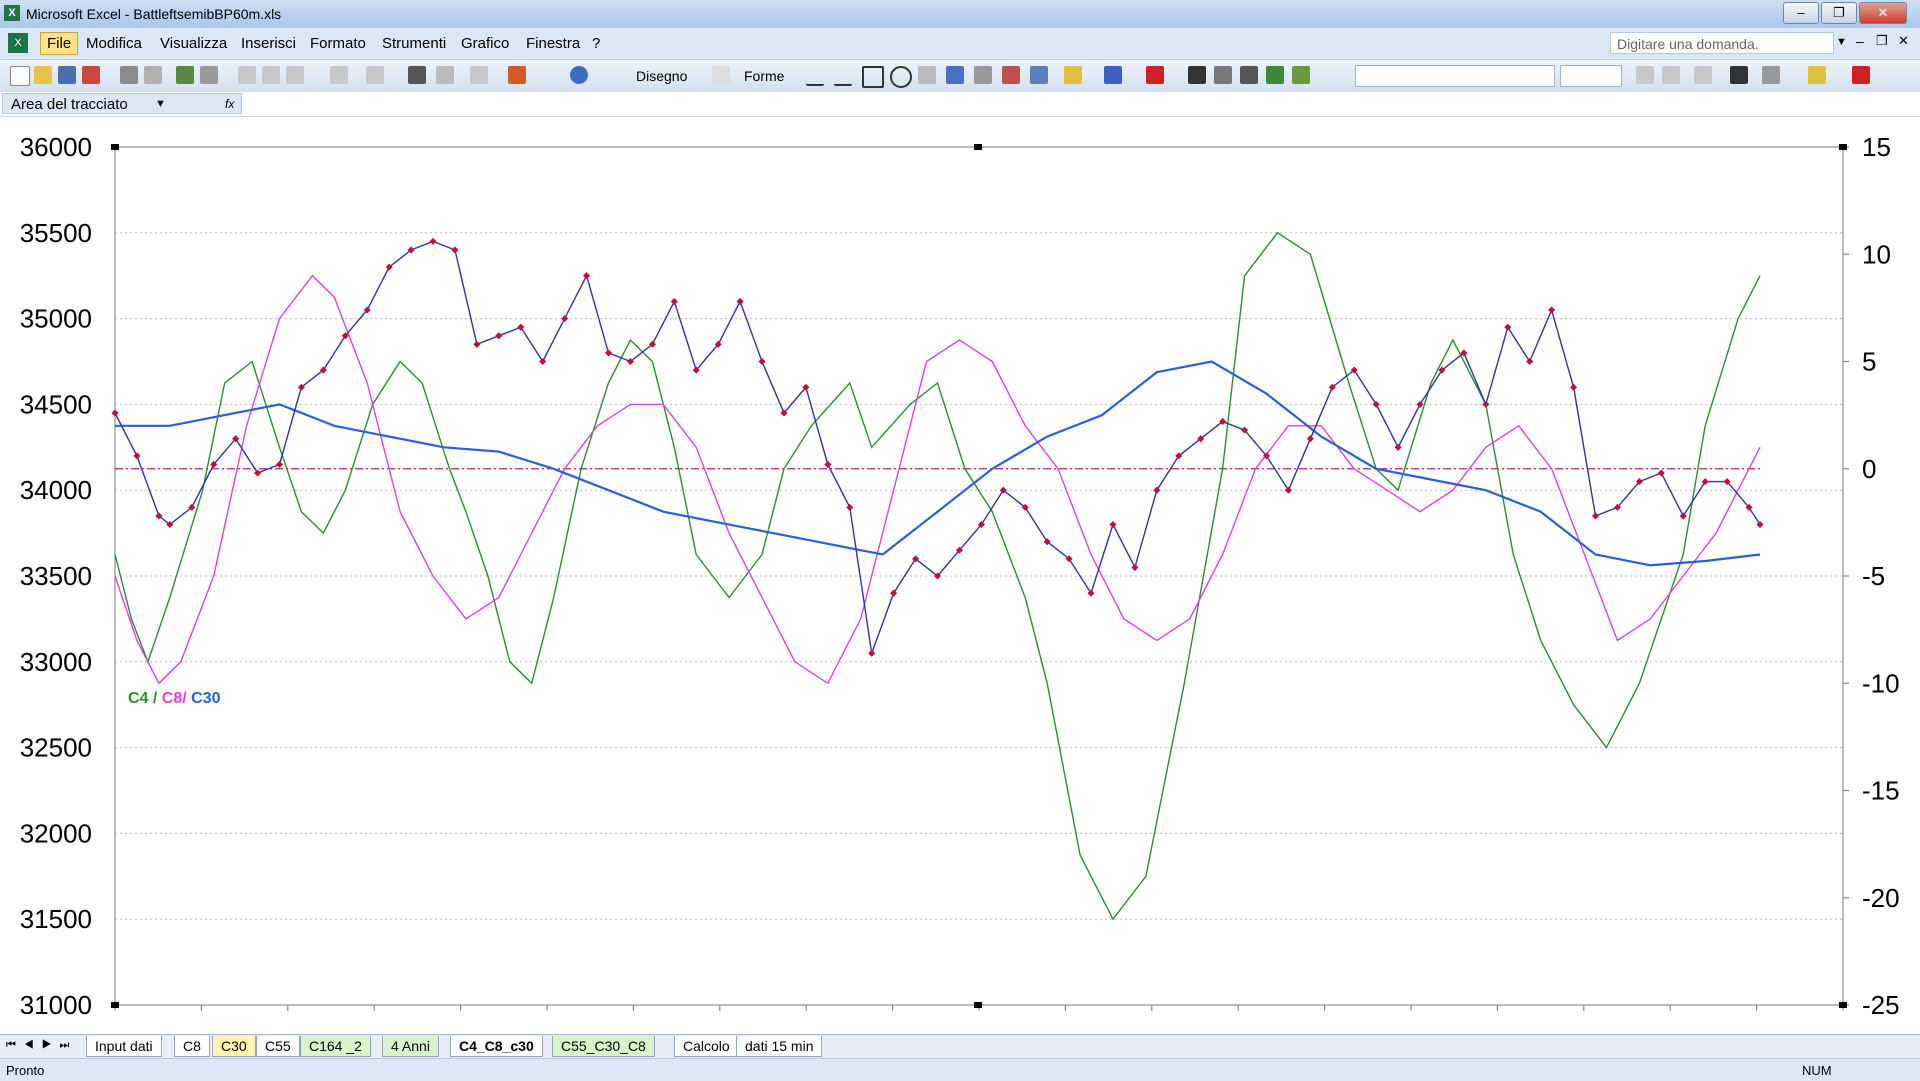 The width and height of the screenshot is (1920, 1081). I want to click on select-objects-icon, so click(721, 75).